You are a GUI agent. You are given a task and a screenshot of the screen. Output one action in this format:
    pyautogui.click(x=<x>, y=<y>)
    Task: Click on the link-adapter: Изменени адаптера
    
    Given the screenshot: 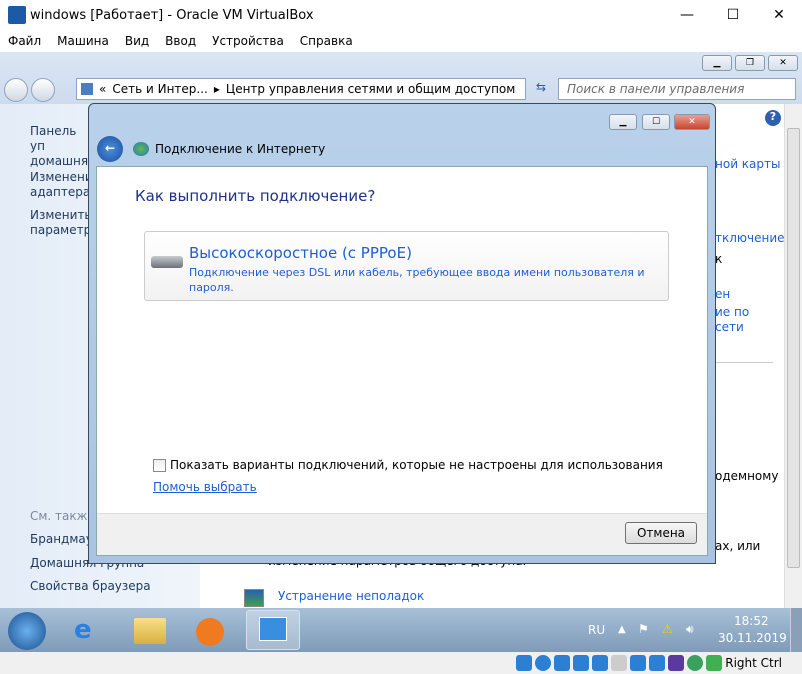 What is the action you would take?
    pyautogui.click(x=60, y=185)
    